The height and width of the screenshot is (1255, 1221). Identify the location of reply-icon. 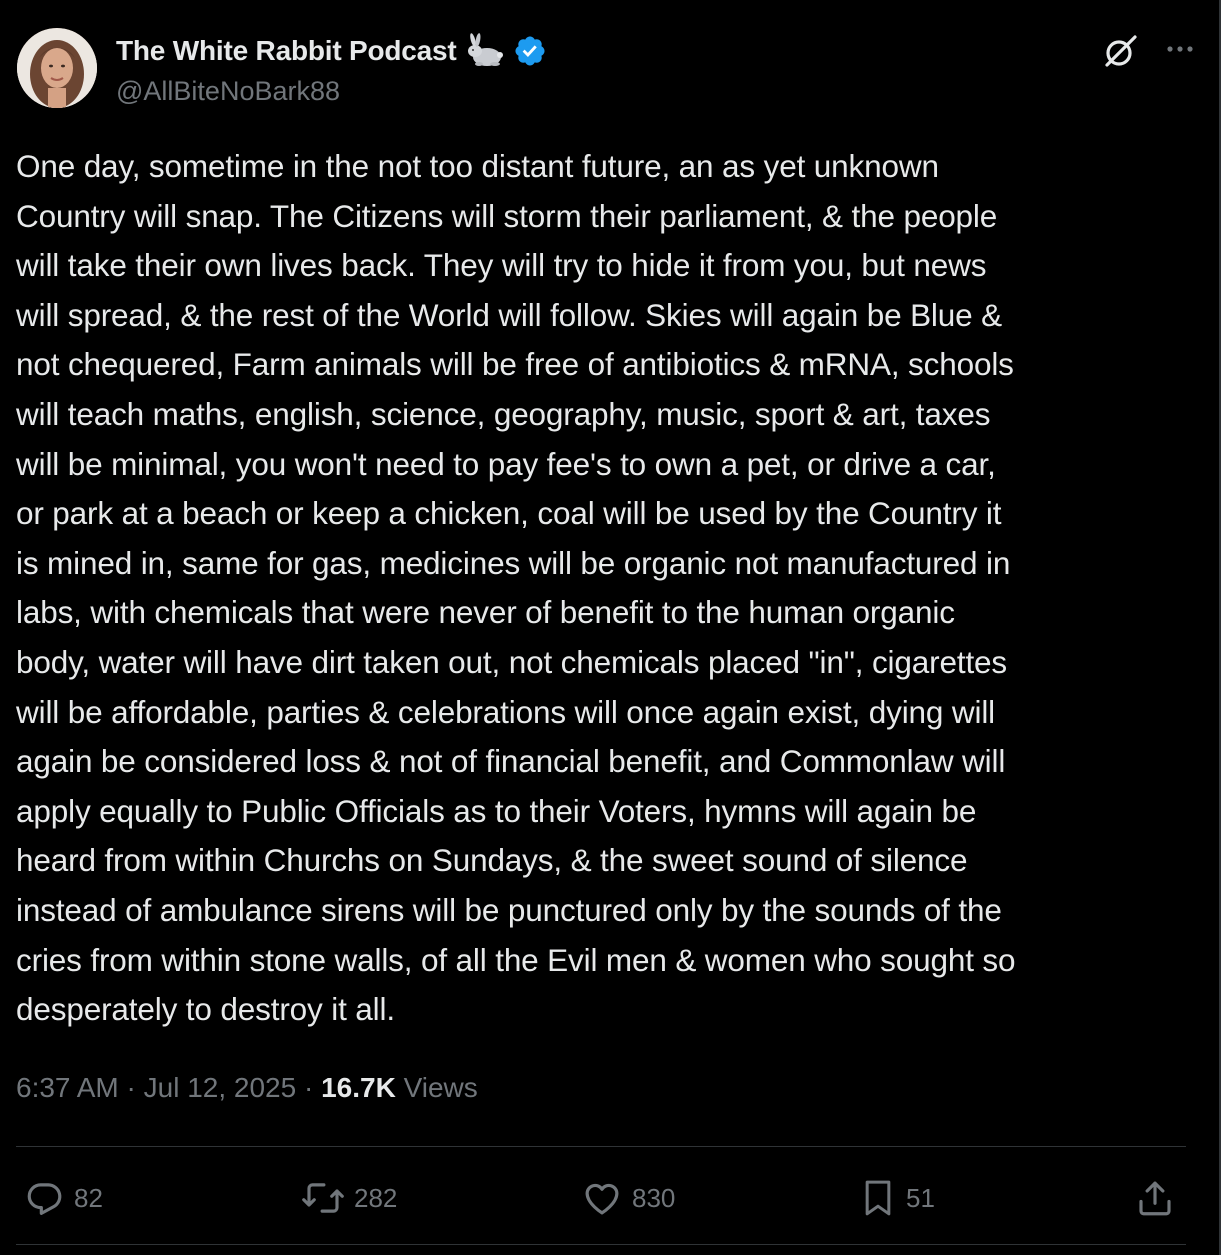
(45, 1198).